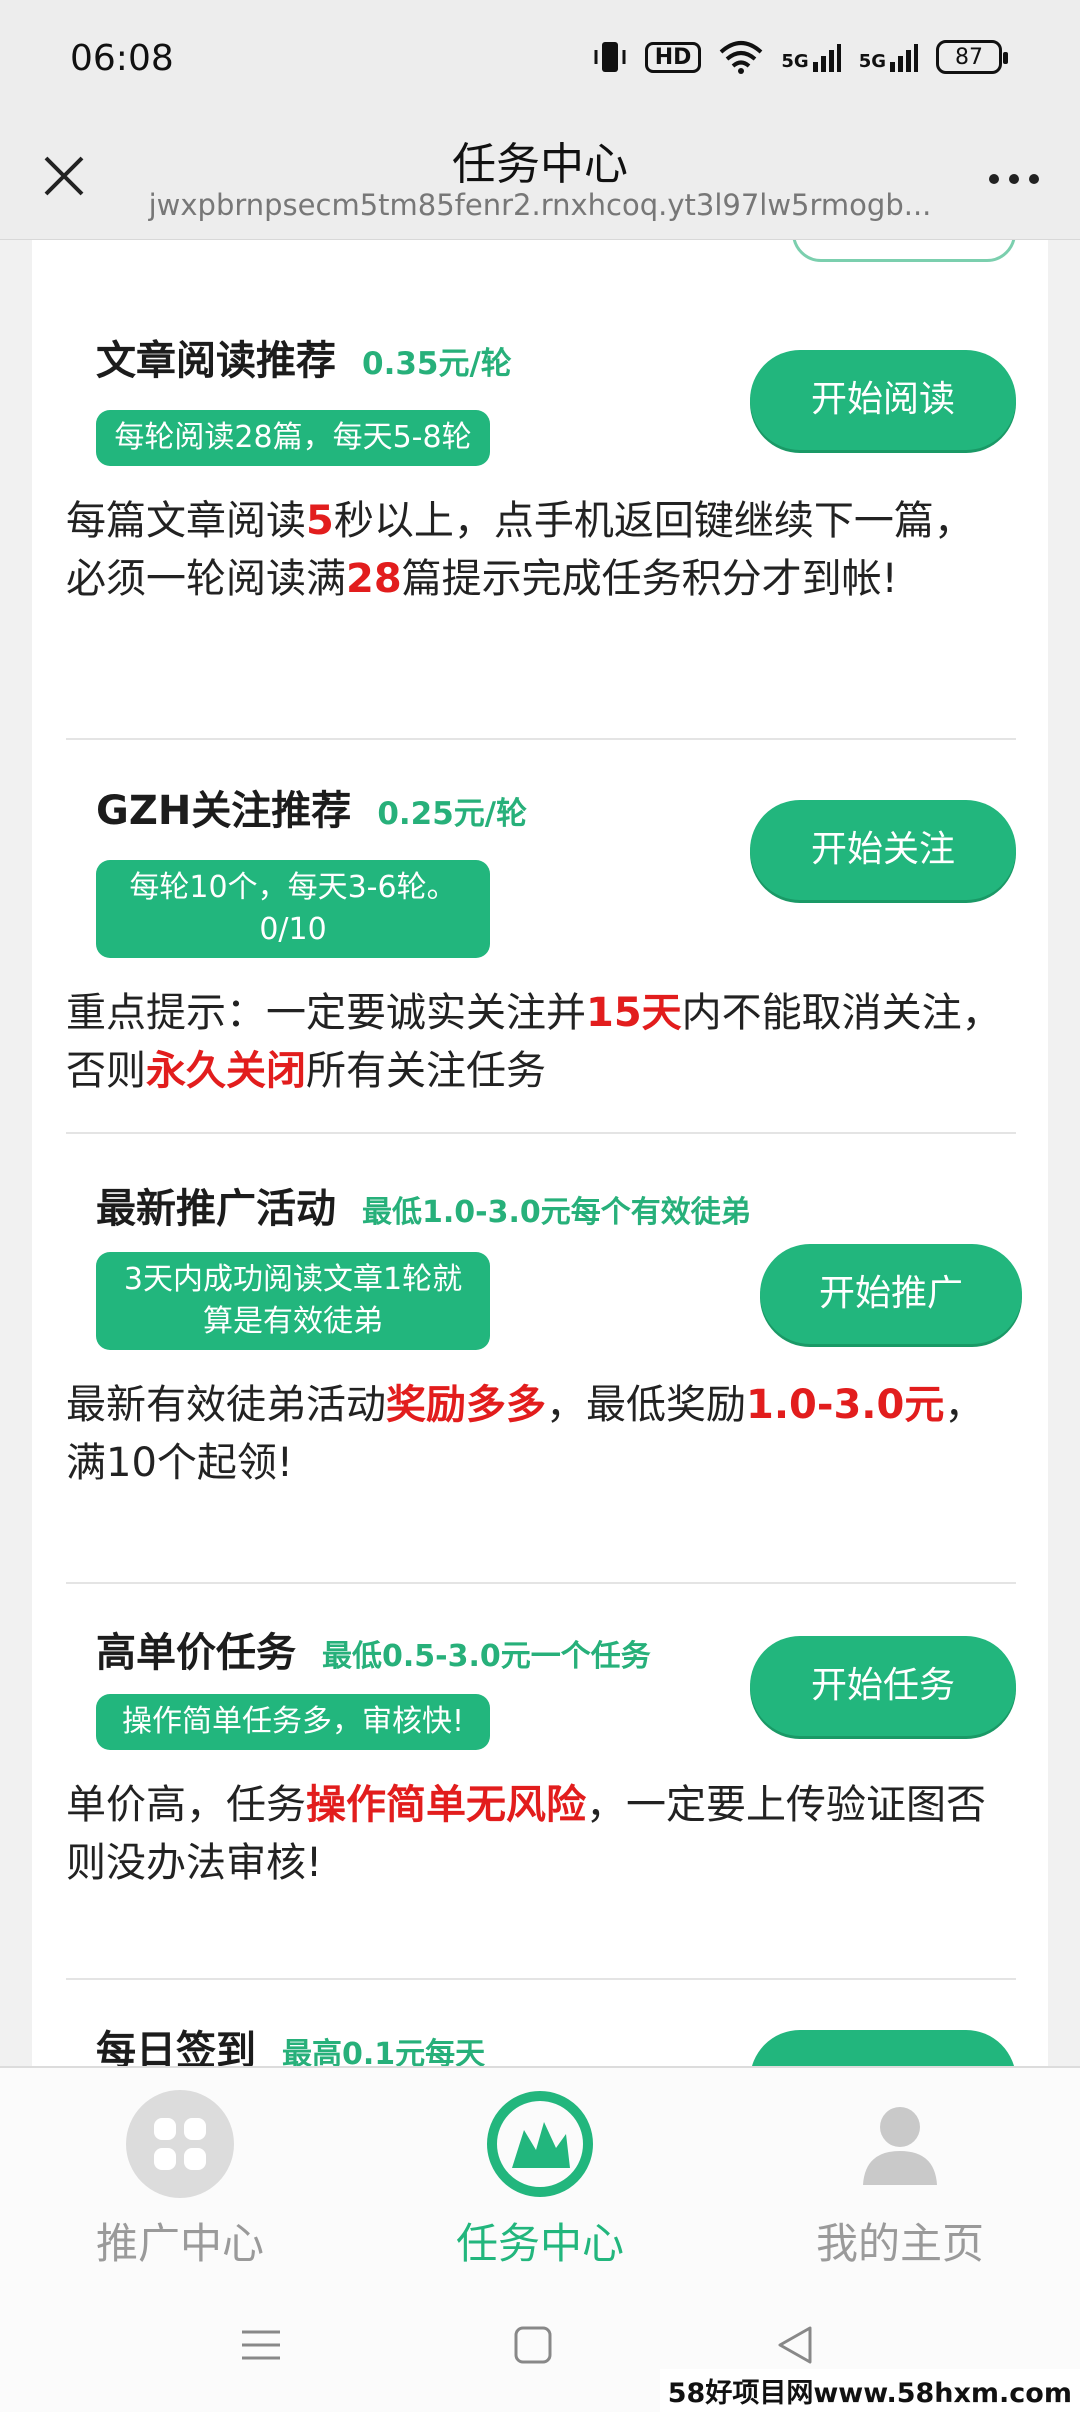 The width and height of the screenshot is (1080, 2412). What do you see at coordinates (891, 1294) in the screenshot?
I see `start-promotion-button: 开始推广` at bounding box center [891, 1294].